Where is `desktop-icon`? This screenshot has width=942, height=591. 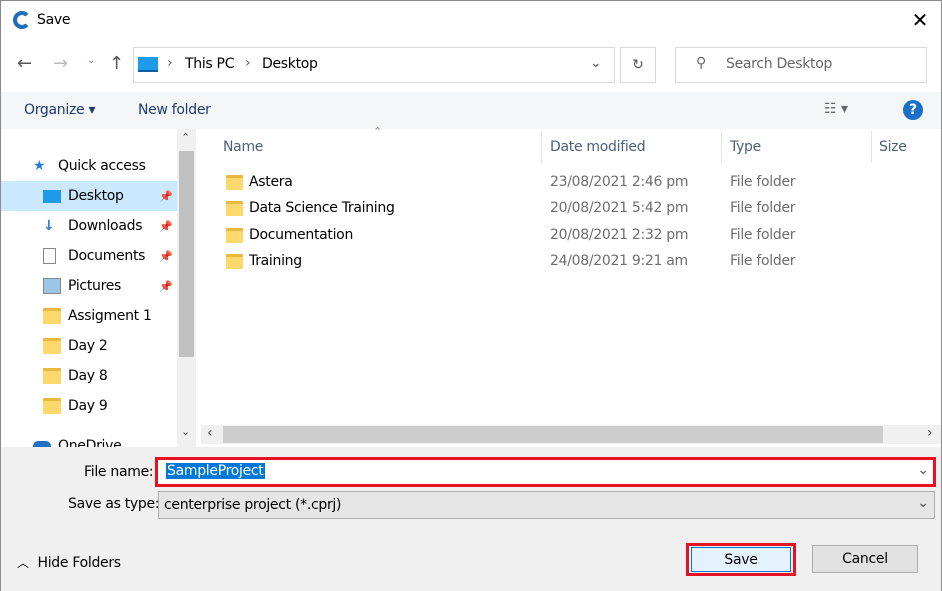
desktop-icon is located at coordinates (52, 196).